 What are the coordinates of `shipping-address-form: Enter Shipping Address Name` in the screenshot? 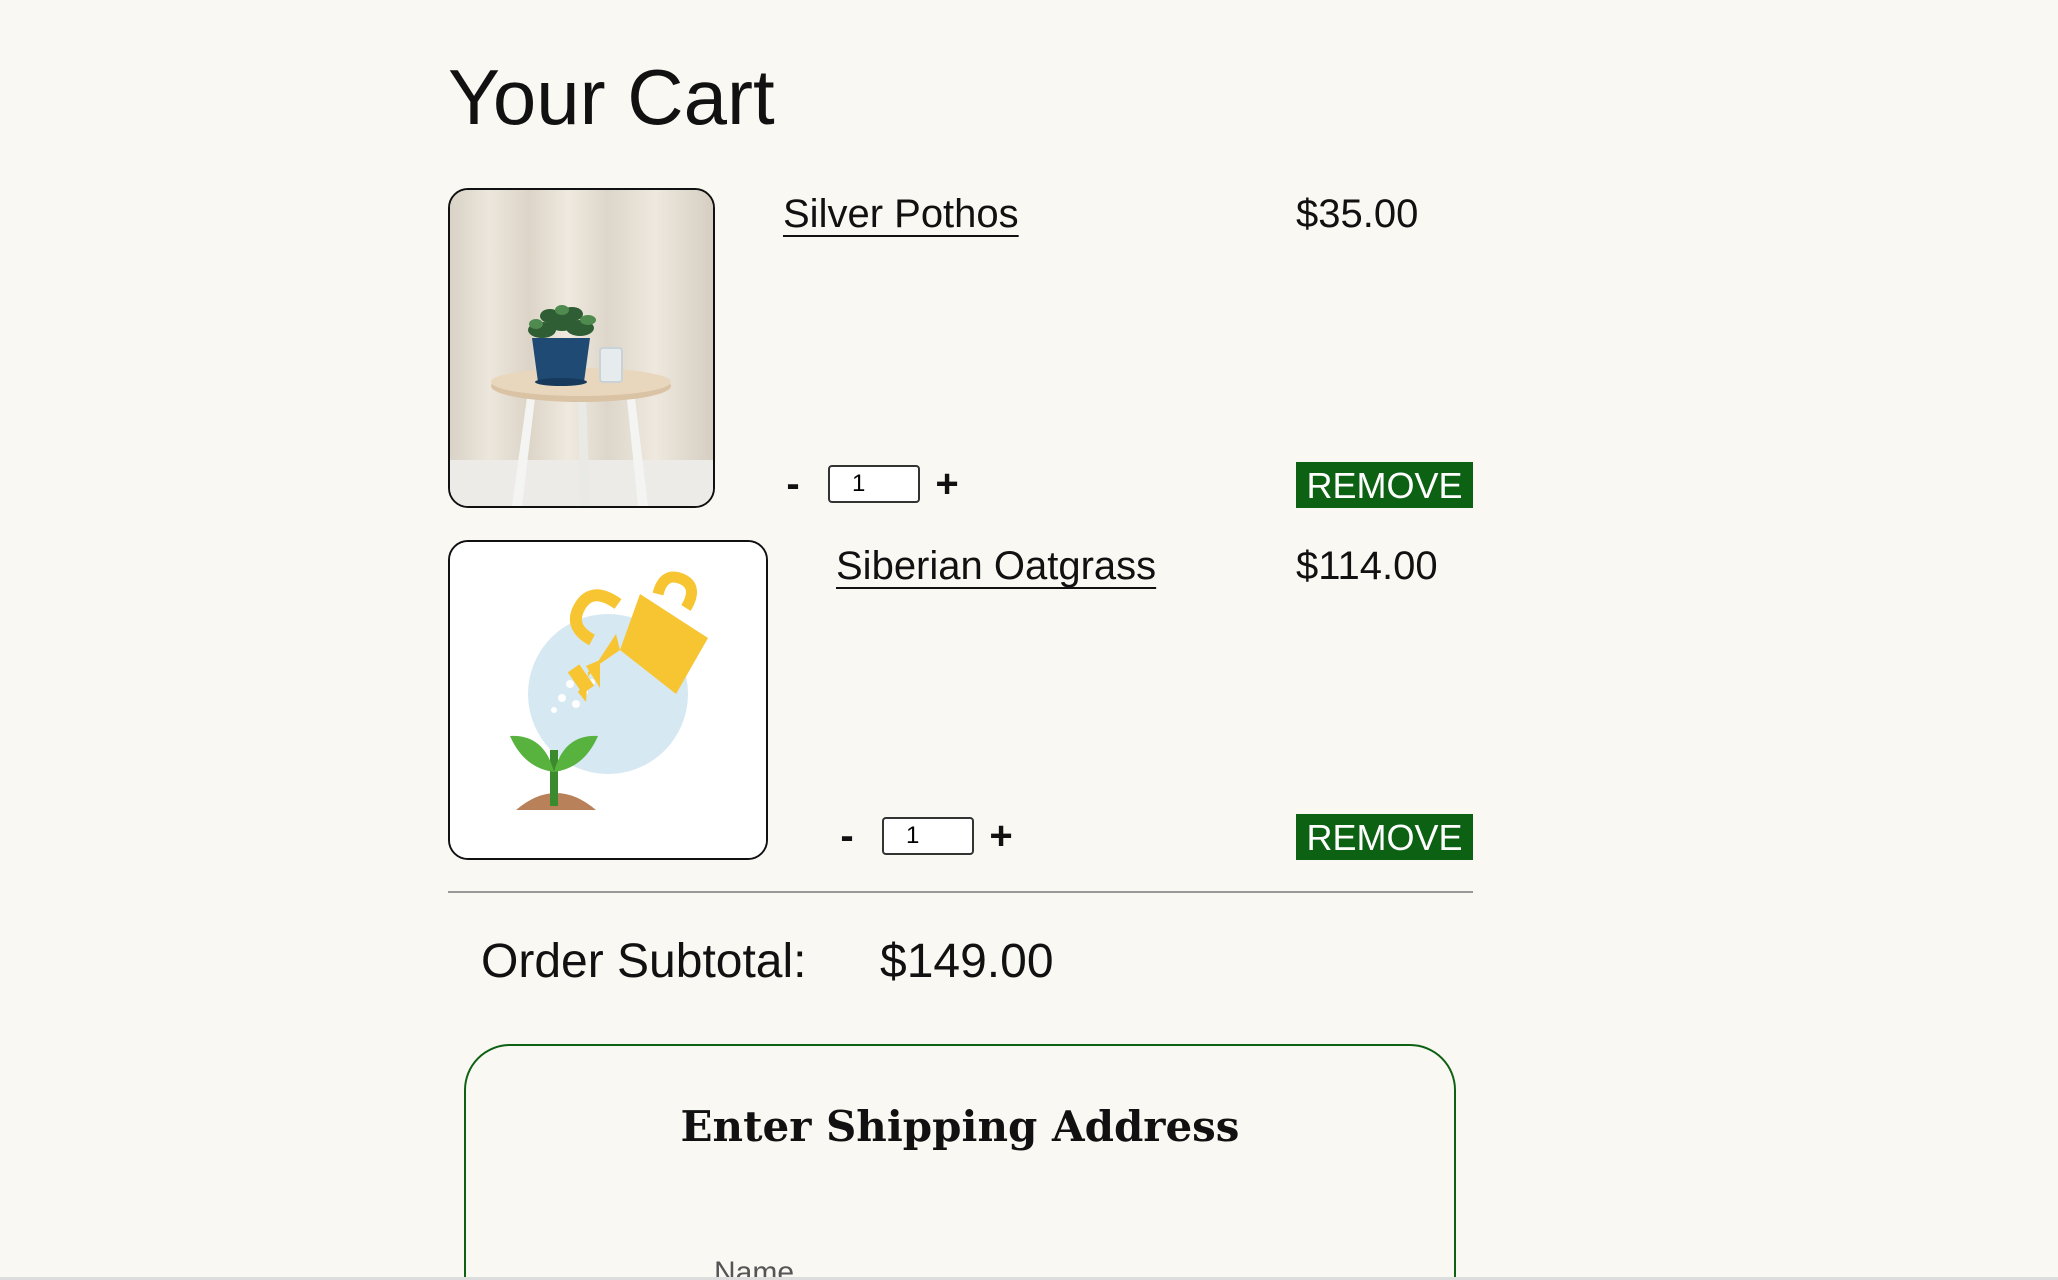 It's located at (960, 1162).